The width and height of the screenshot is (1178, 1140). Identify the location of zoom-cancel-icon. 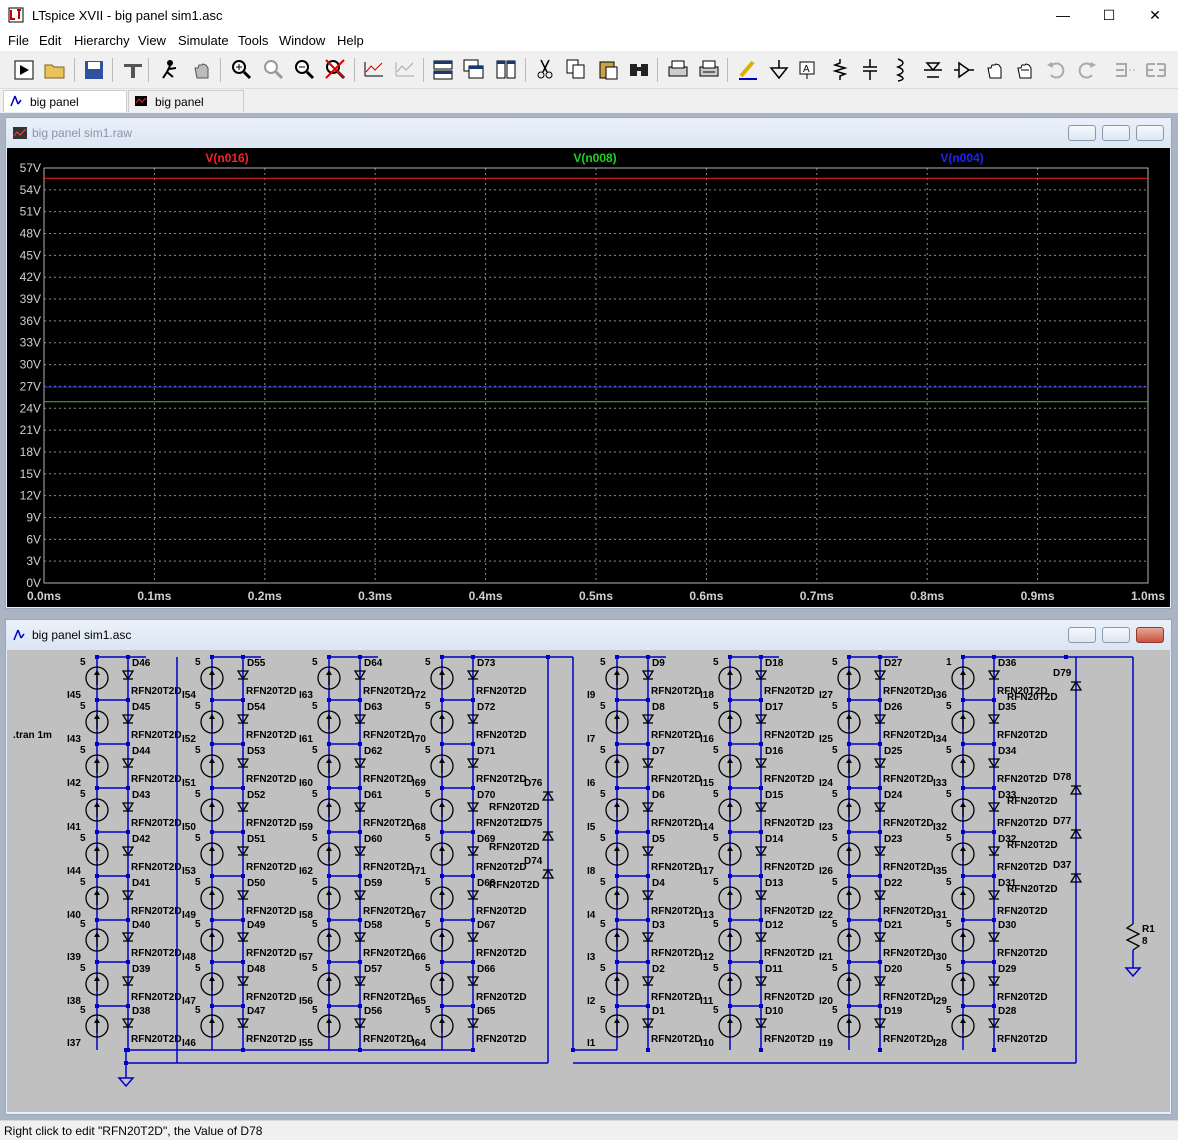
(335, 70).